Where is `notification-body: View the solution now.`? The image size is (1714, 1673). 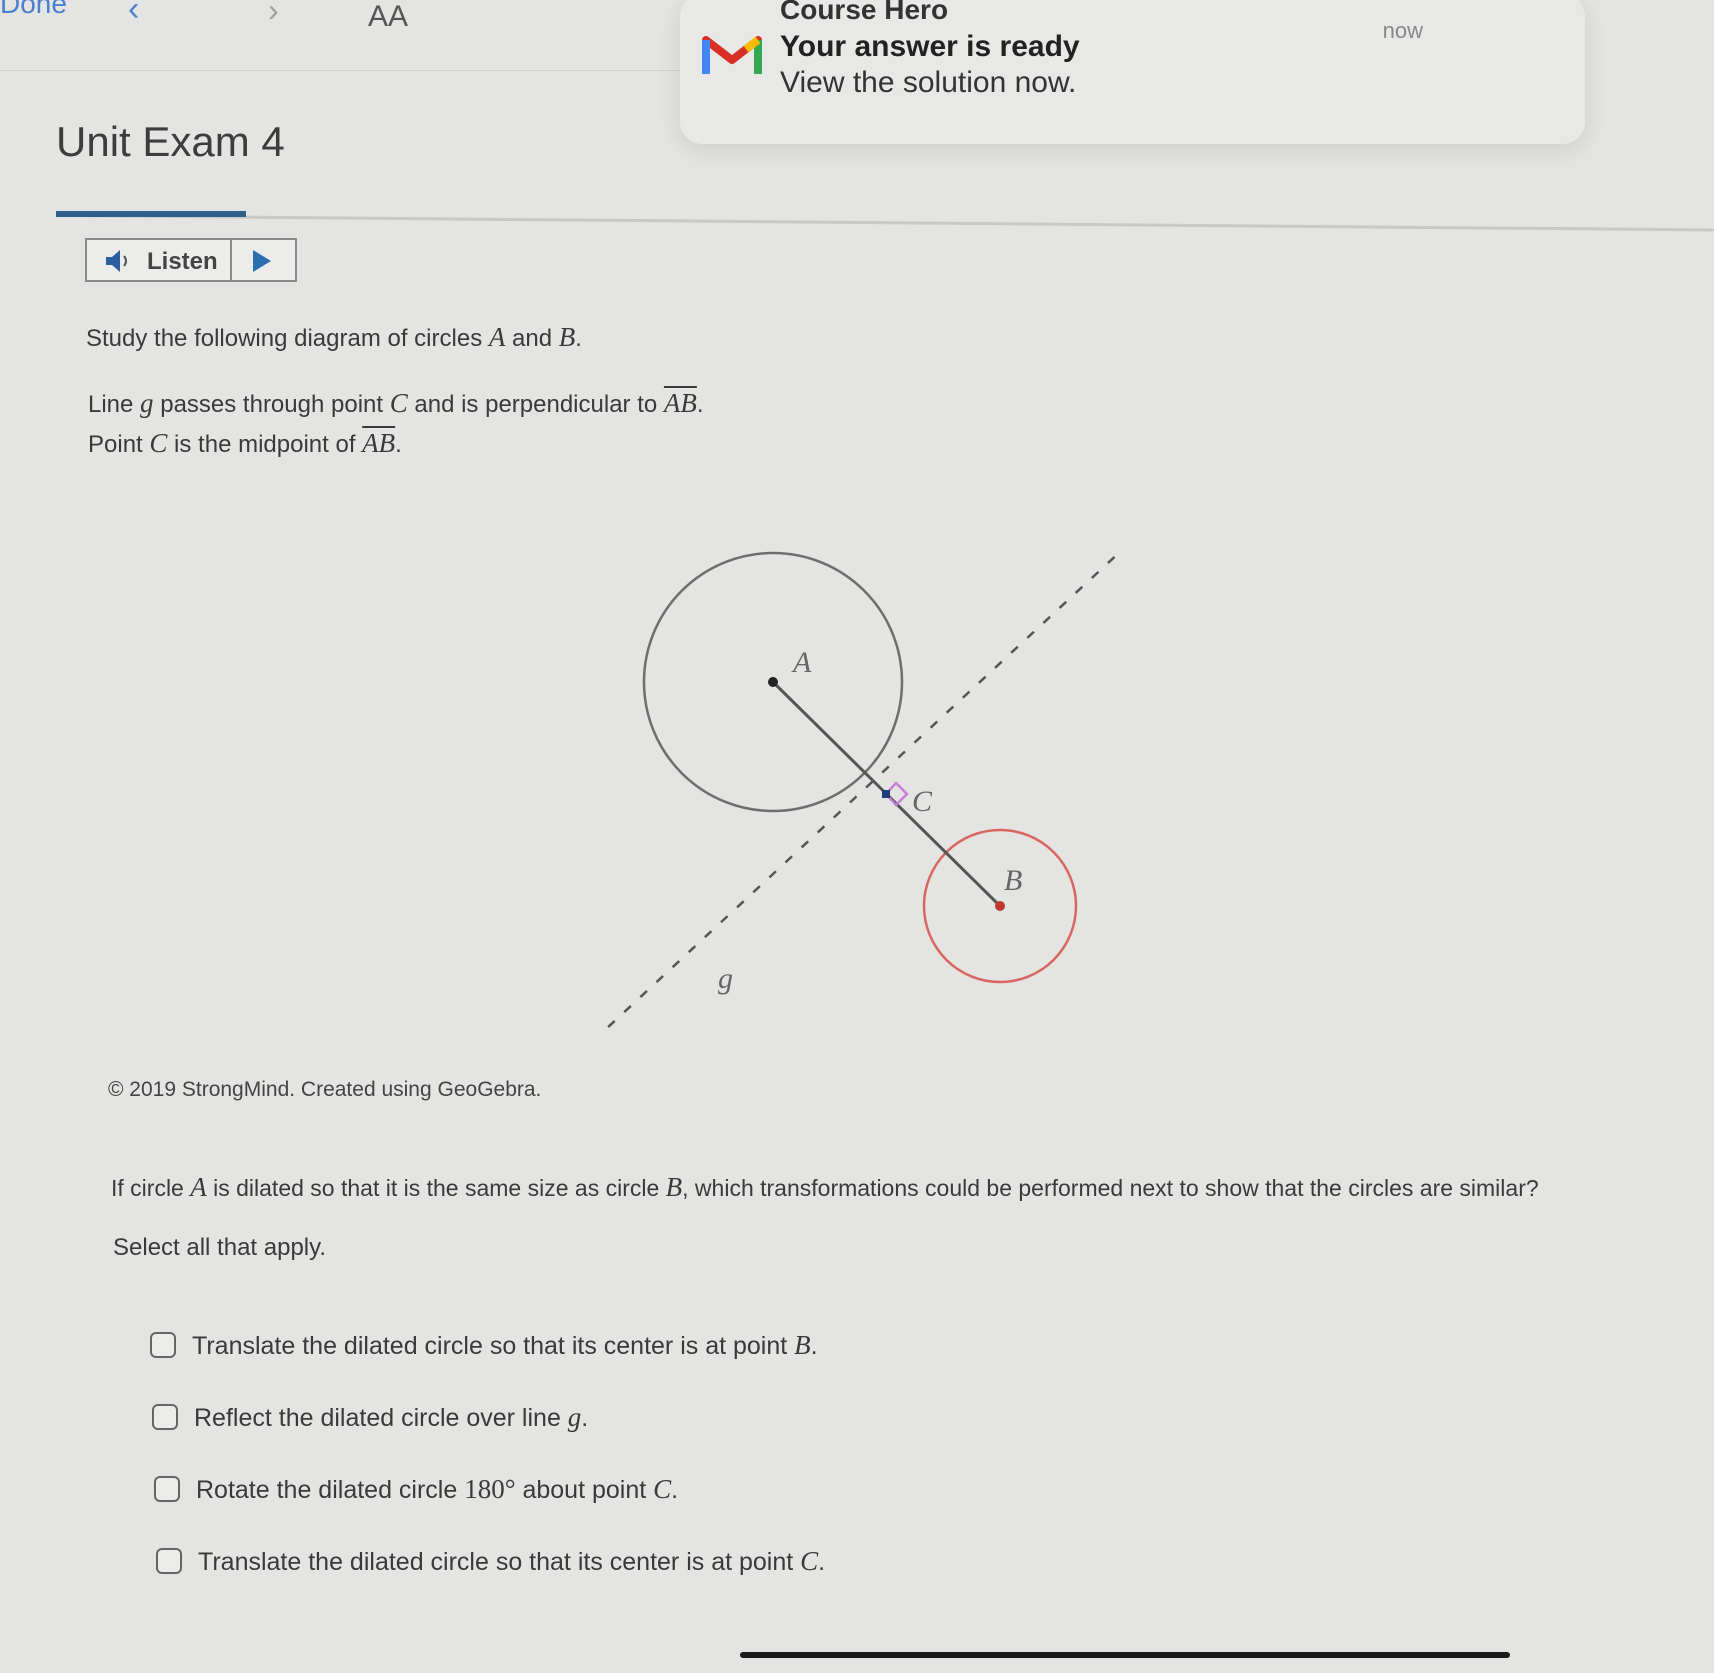
notification-body: View the solution now. is located at coordinates (928, 82).